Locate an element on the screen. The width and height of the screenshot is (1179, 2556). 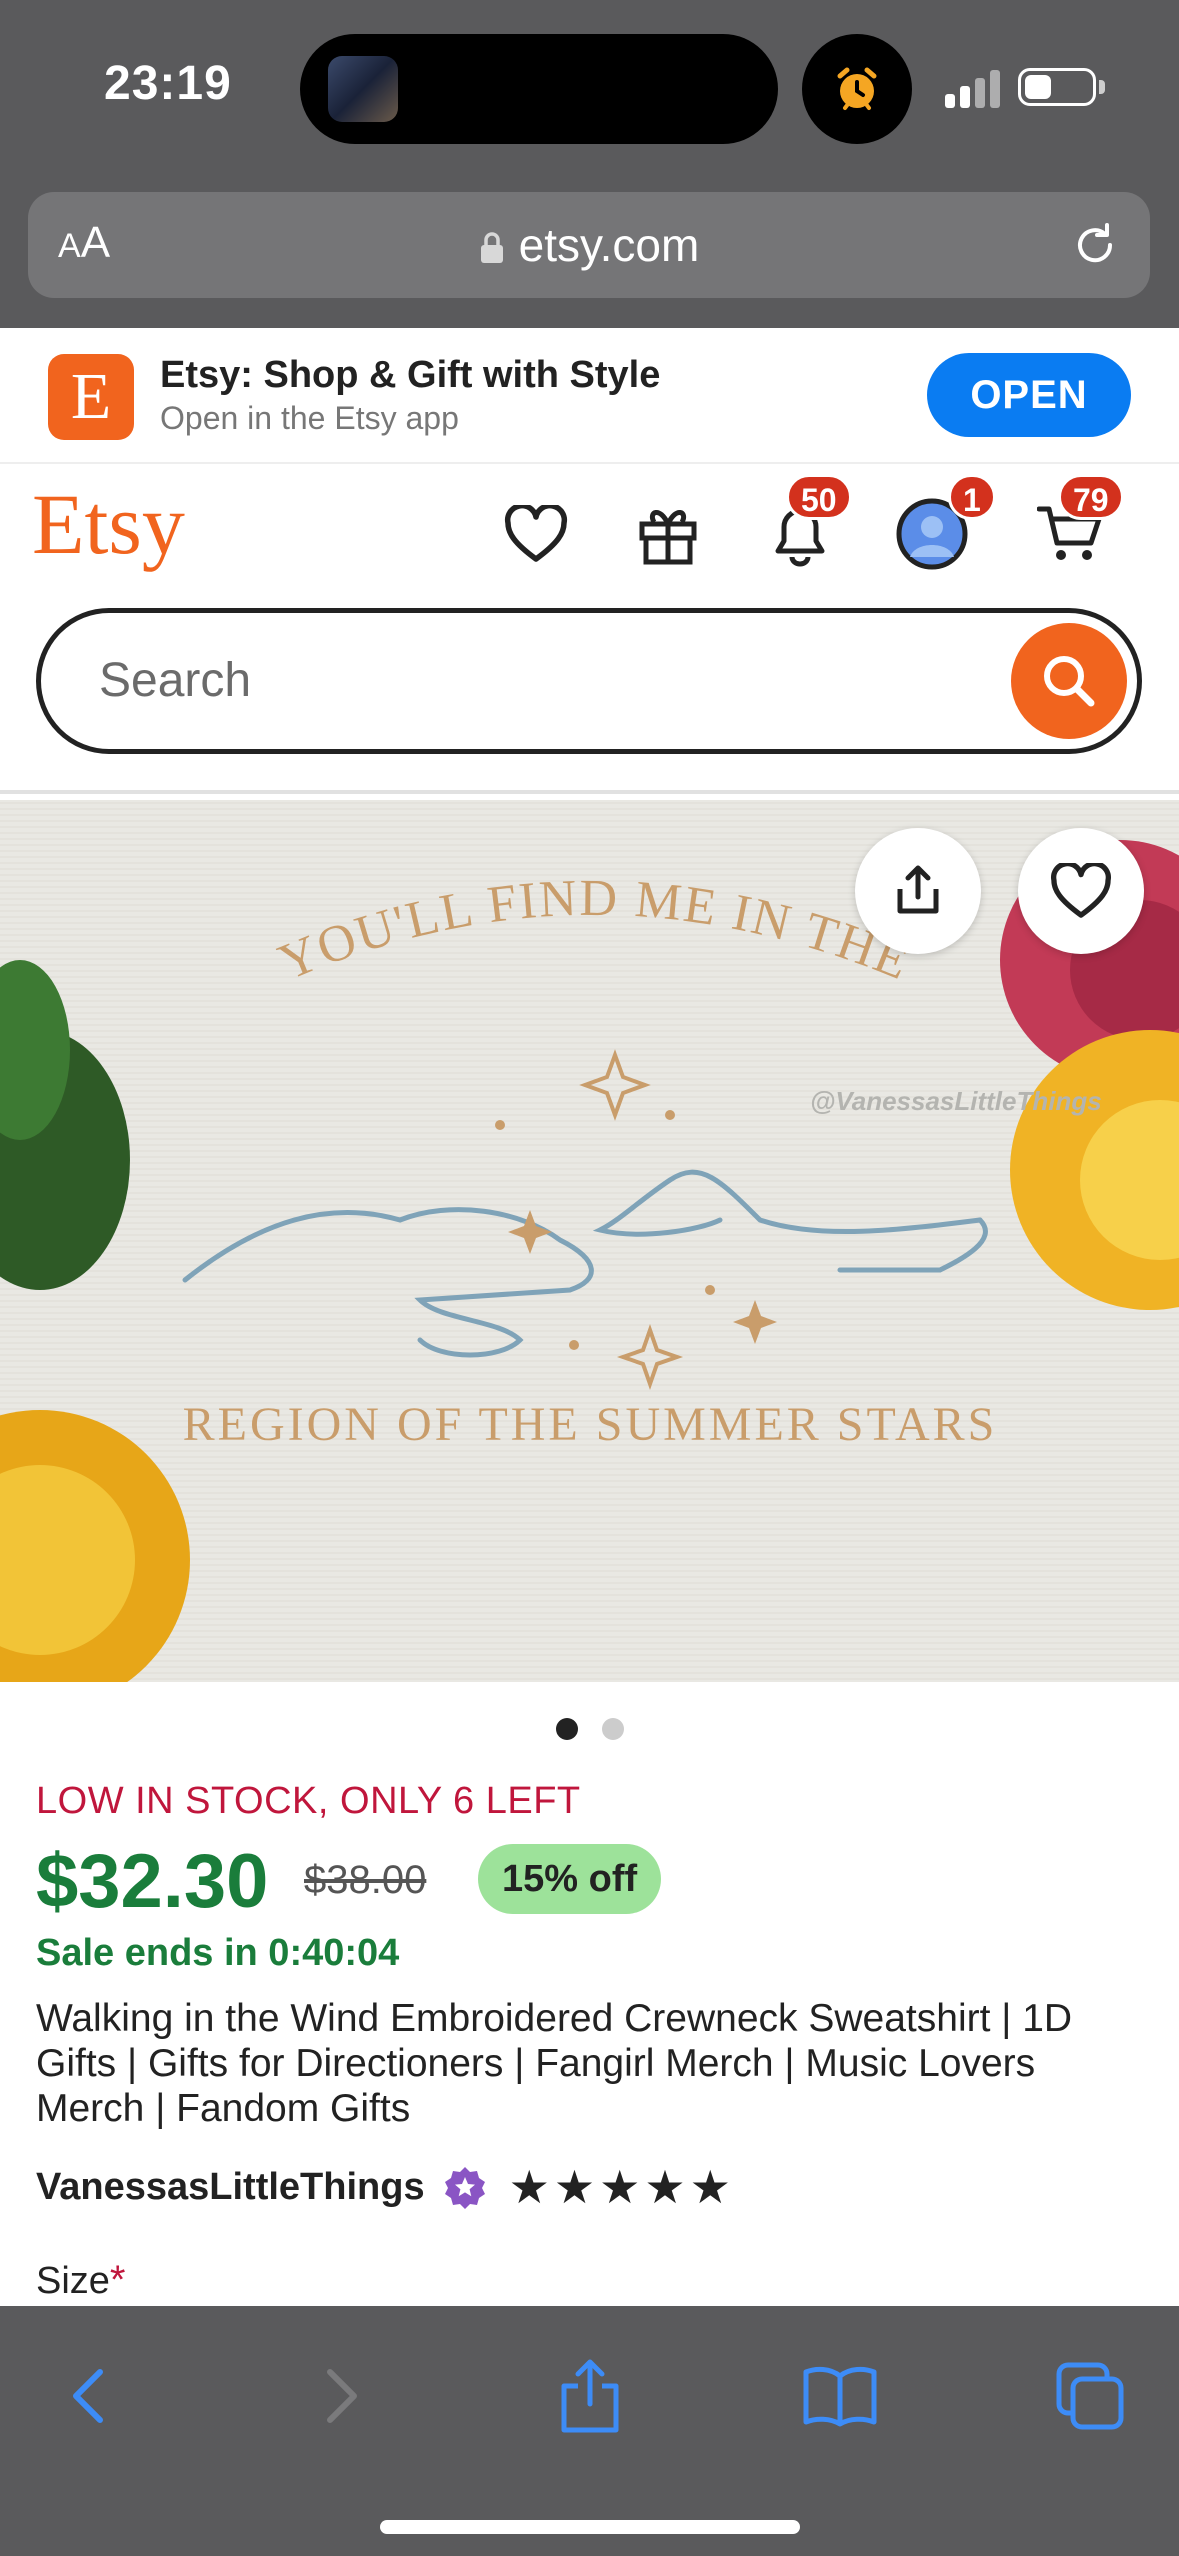
heart-icon is located at coordinates (1081, 890).